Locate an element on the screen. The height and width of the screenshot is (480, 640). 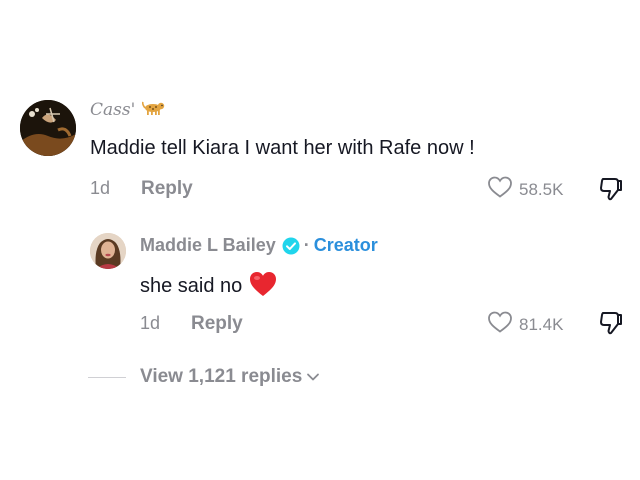
comment-time: 1d is located at coordinates (100, 188).